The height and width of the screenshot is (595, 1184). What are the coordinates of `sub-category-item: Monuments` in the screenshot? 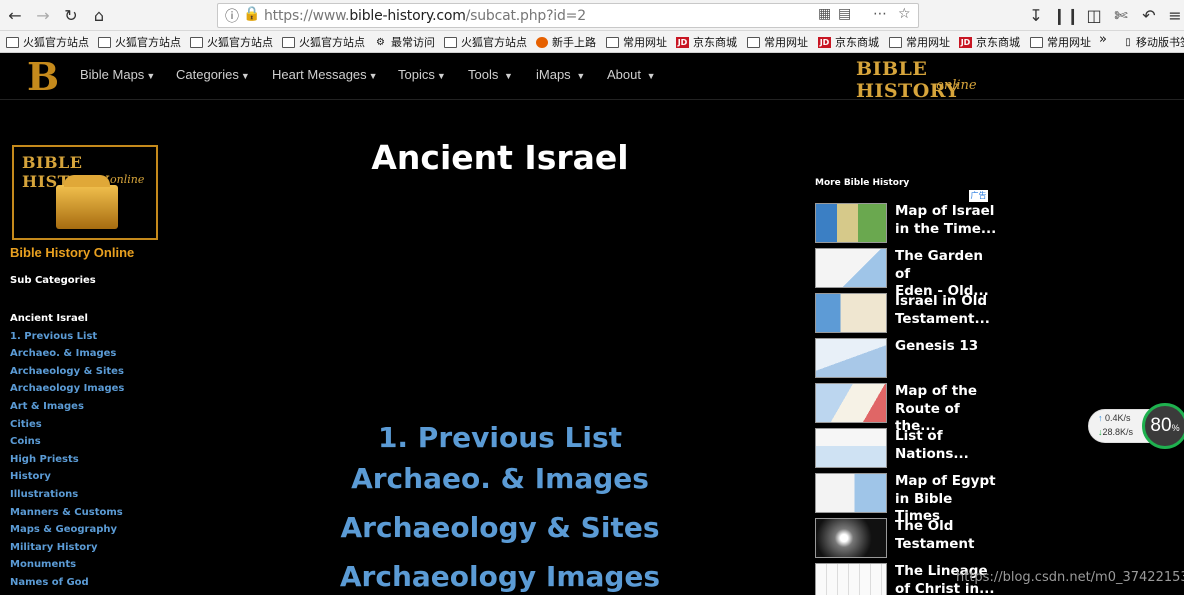 It's located at (100, 565).